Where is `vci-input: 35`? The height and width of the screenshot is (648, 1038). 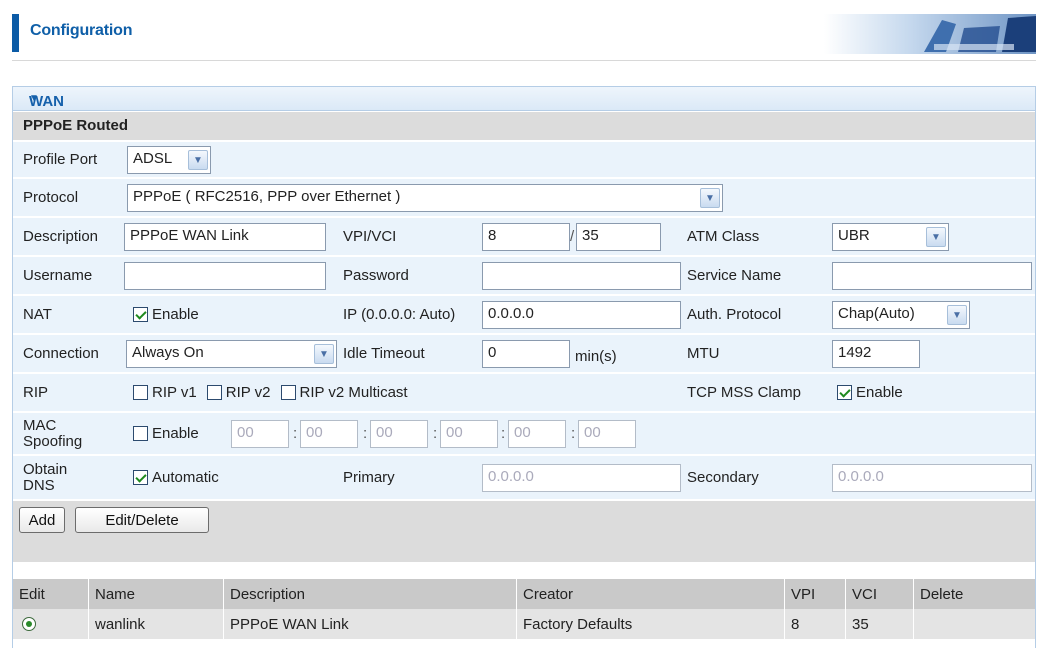
vci-input: 35 is located at coordinates (618, 237).